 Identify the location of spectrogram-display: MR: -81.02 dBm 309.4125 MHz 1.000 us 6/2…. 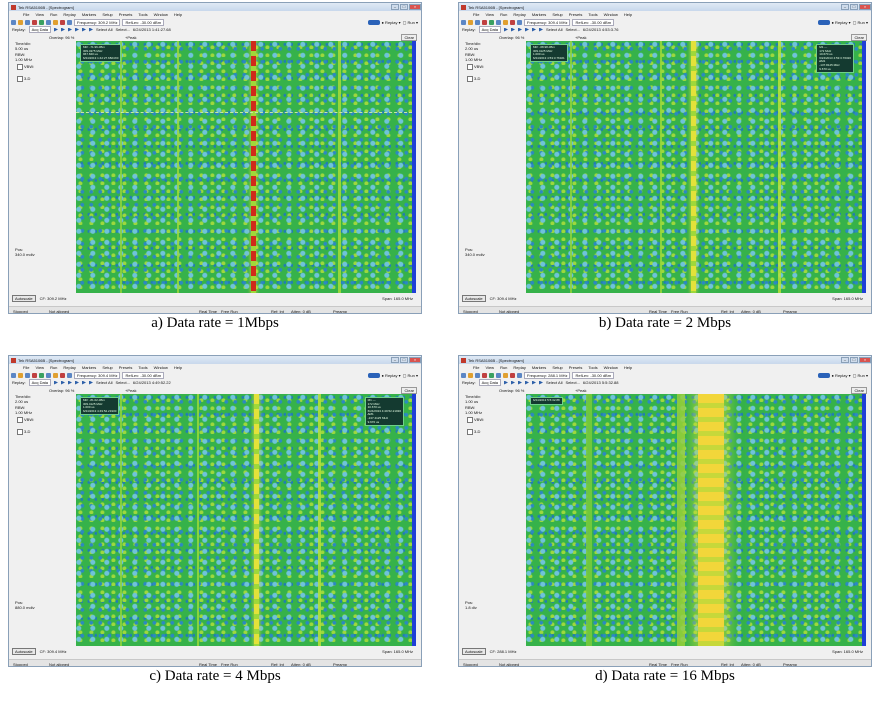
(246, 520).